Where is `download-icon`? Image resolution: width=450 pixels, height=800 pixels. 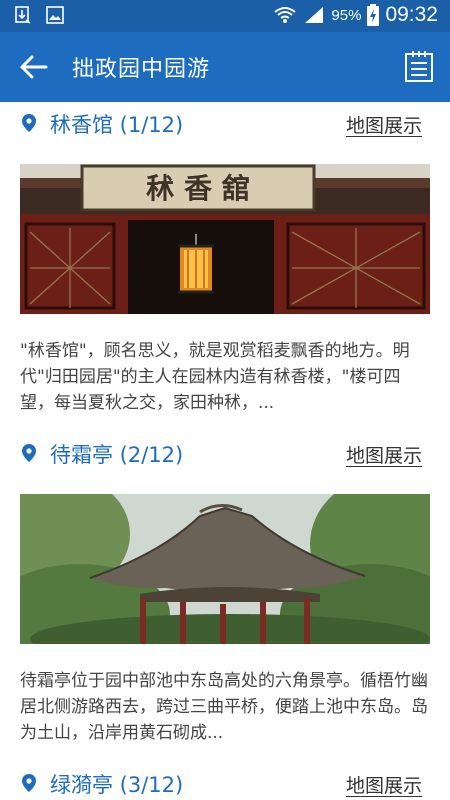 download-icon is located at coordinates (23, 15).